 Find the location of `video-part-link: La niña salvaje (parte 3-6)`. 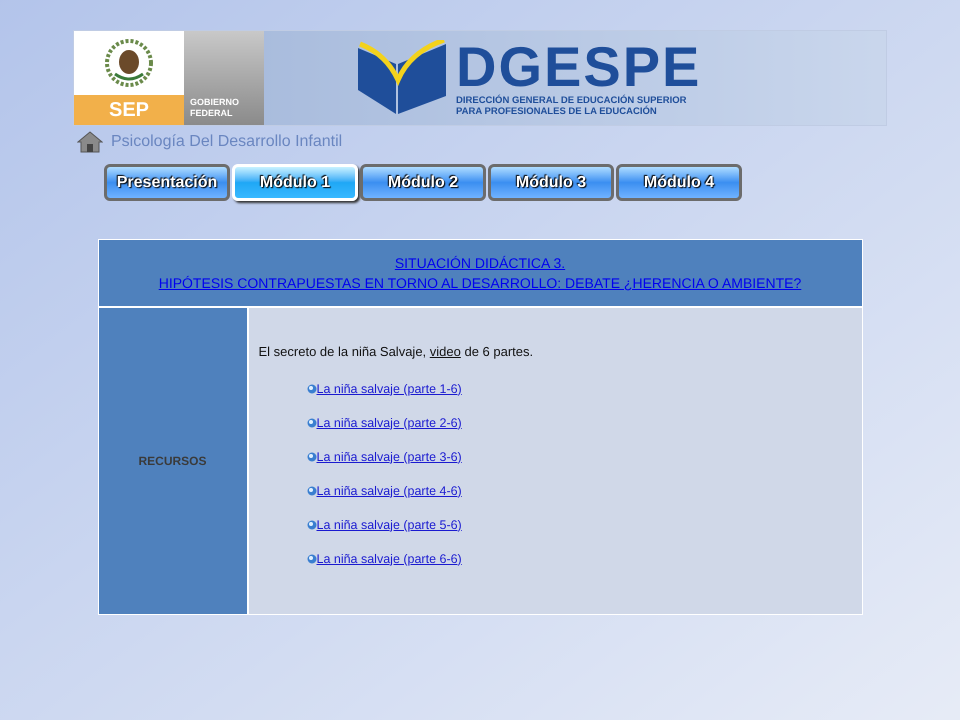

video-part-link: La niña salvaje (parte 3-6) is located at coordinates (389, 457).